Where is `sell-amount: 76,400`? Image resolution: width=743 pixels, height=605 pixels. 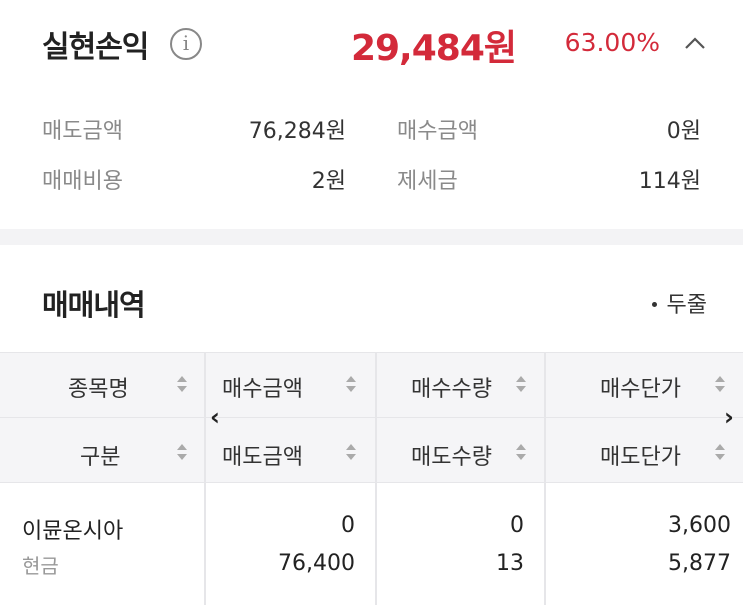 sell-amount: 76,400 is located at coordinates (316, 563).